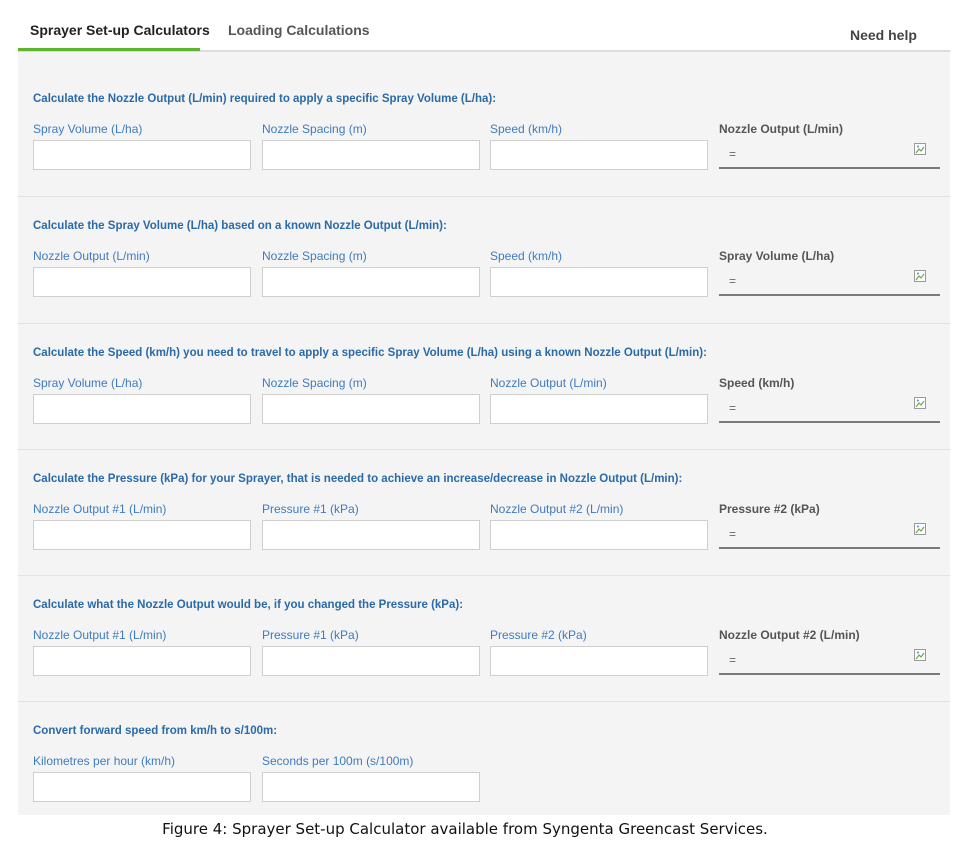 Image resolution: width=965 pixels, height=857 pixels. Describe the element at coordinates (829, 661) in the screenshot. I see `nozzle-output-2-result: =` at that location.